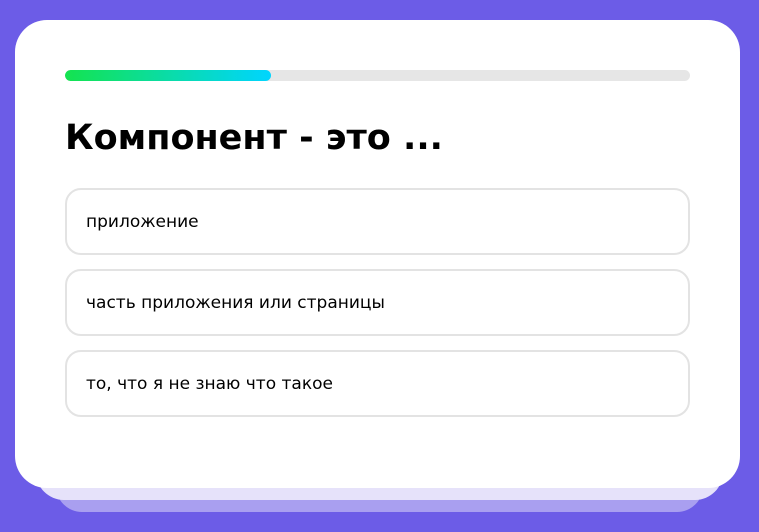  What do you see at coordinates (377, 221) in the screenshot?
I see `answer-option-1: приложение` at bounding box center [377, 221].